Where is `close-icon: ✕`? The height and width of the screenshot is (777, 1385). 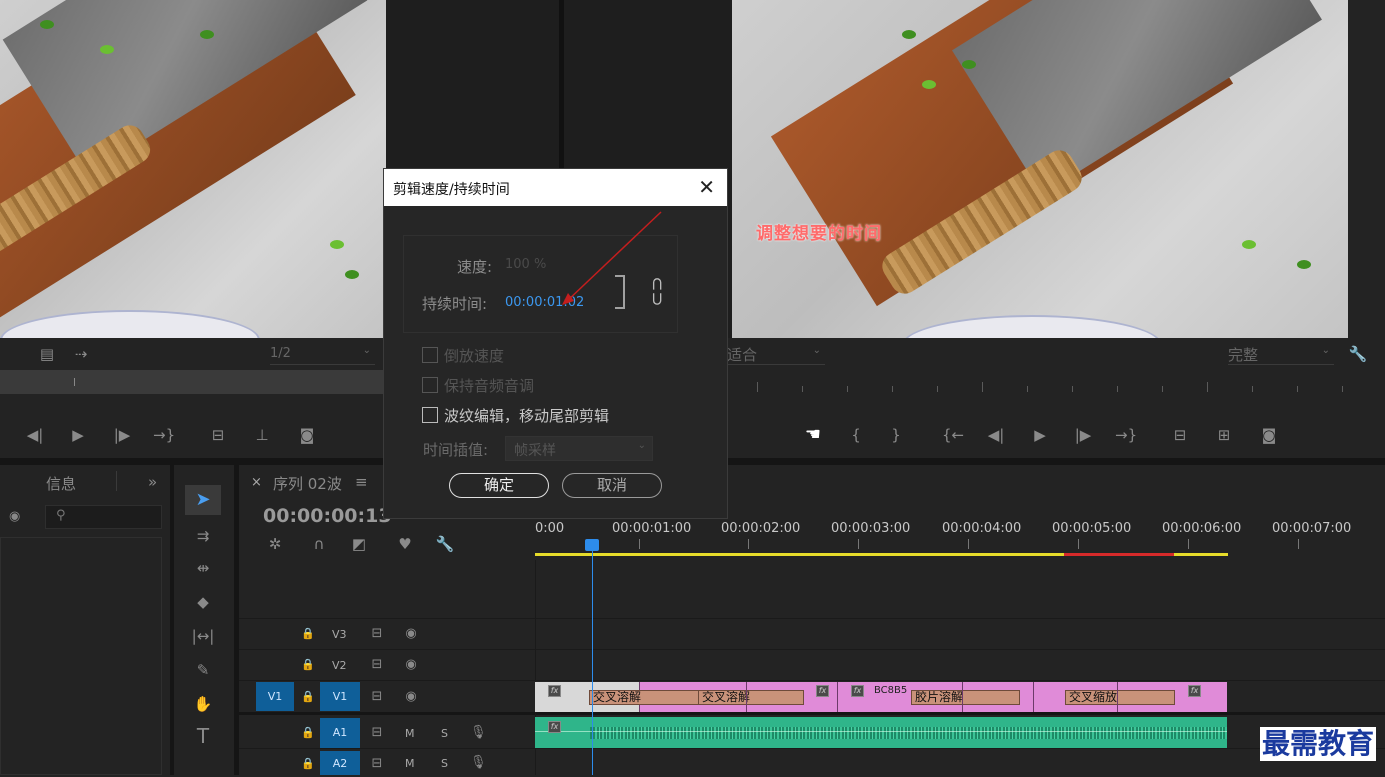 close-icon: ✕ is located at coordinates (706, 187).